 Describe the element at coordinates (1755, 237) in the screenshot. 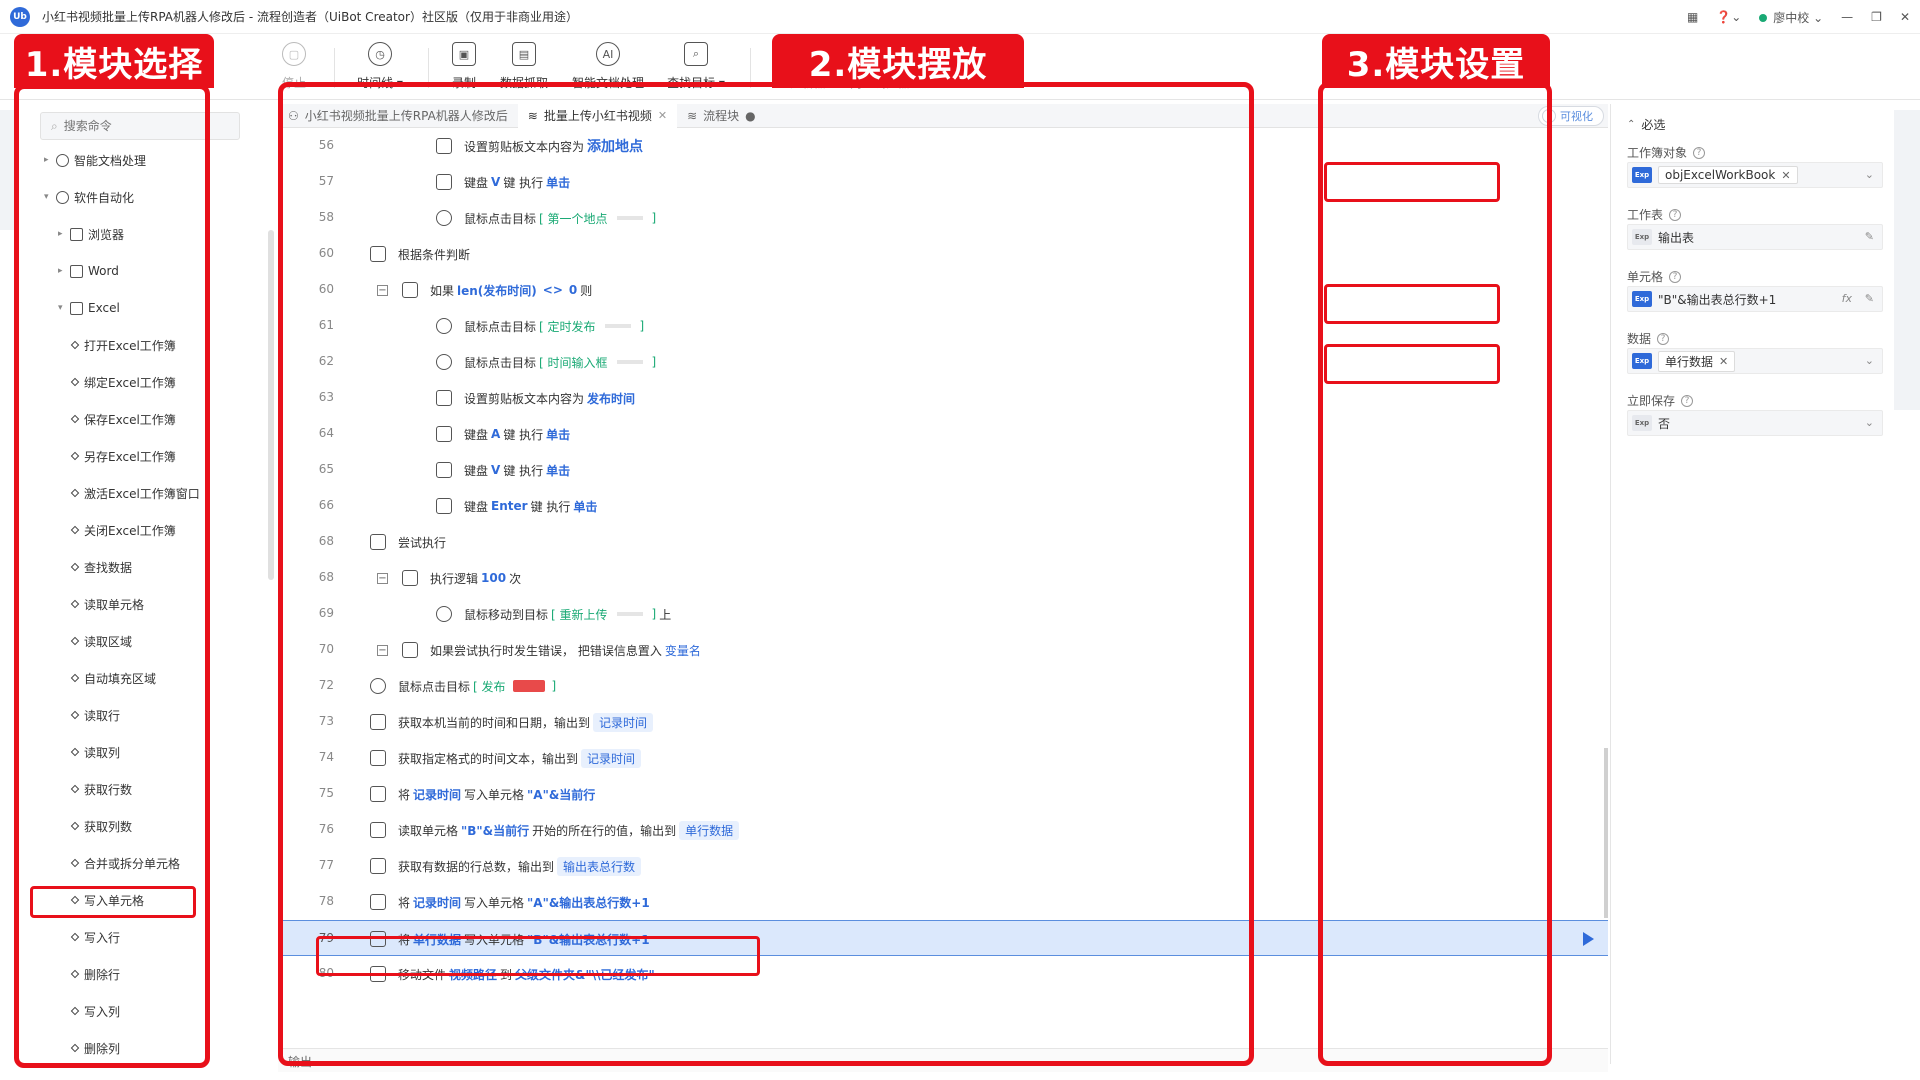

I see `property-field: Exp 输出表 ✎` at that location.